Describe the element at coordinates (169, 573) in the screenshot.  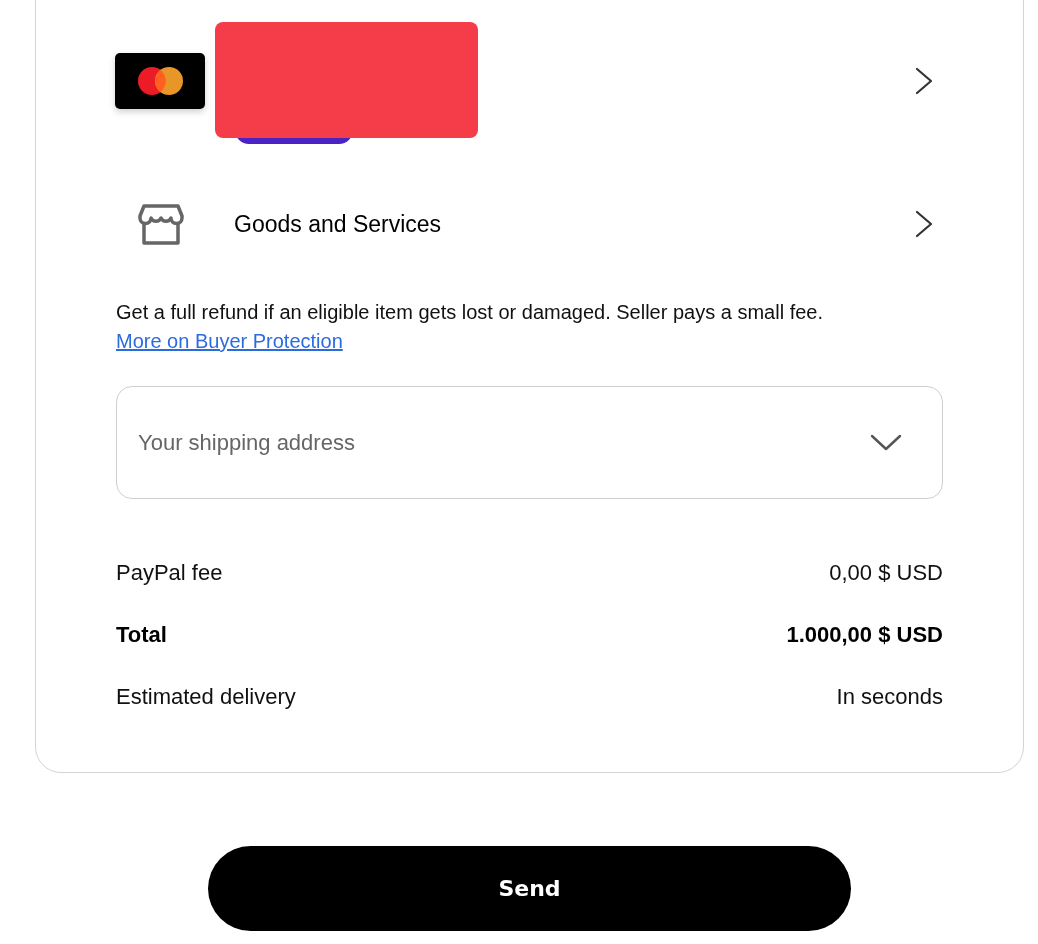
I see `summary-label: PayPal fee` at that location.